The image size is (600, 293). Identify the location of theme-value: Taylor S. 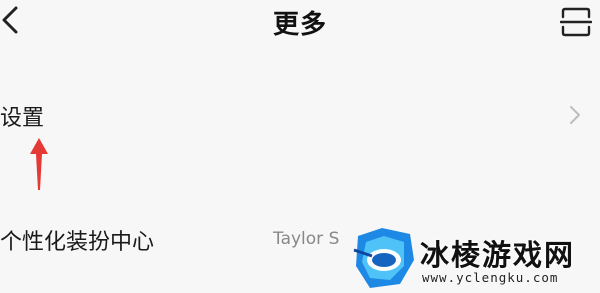
(306, 239).